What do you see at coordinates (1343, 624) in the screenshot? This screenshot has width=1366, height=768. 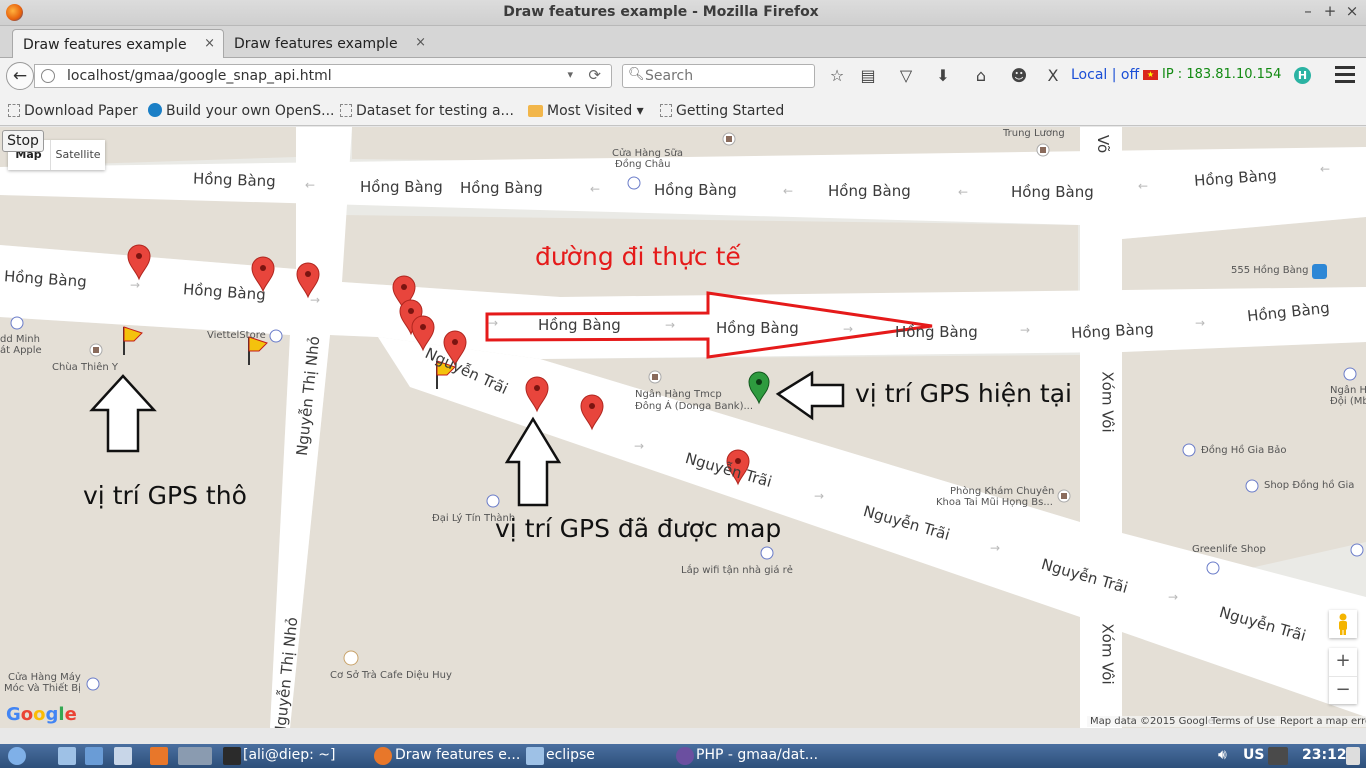 I see `pegman-icon` at bounding box center [1343, 624].